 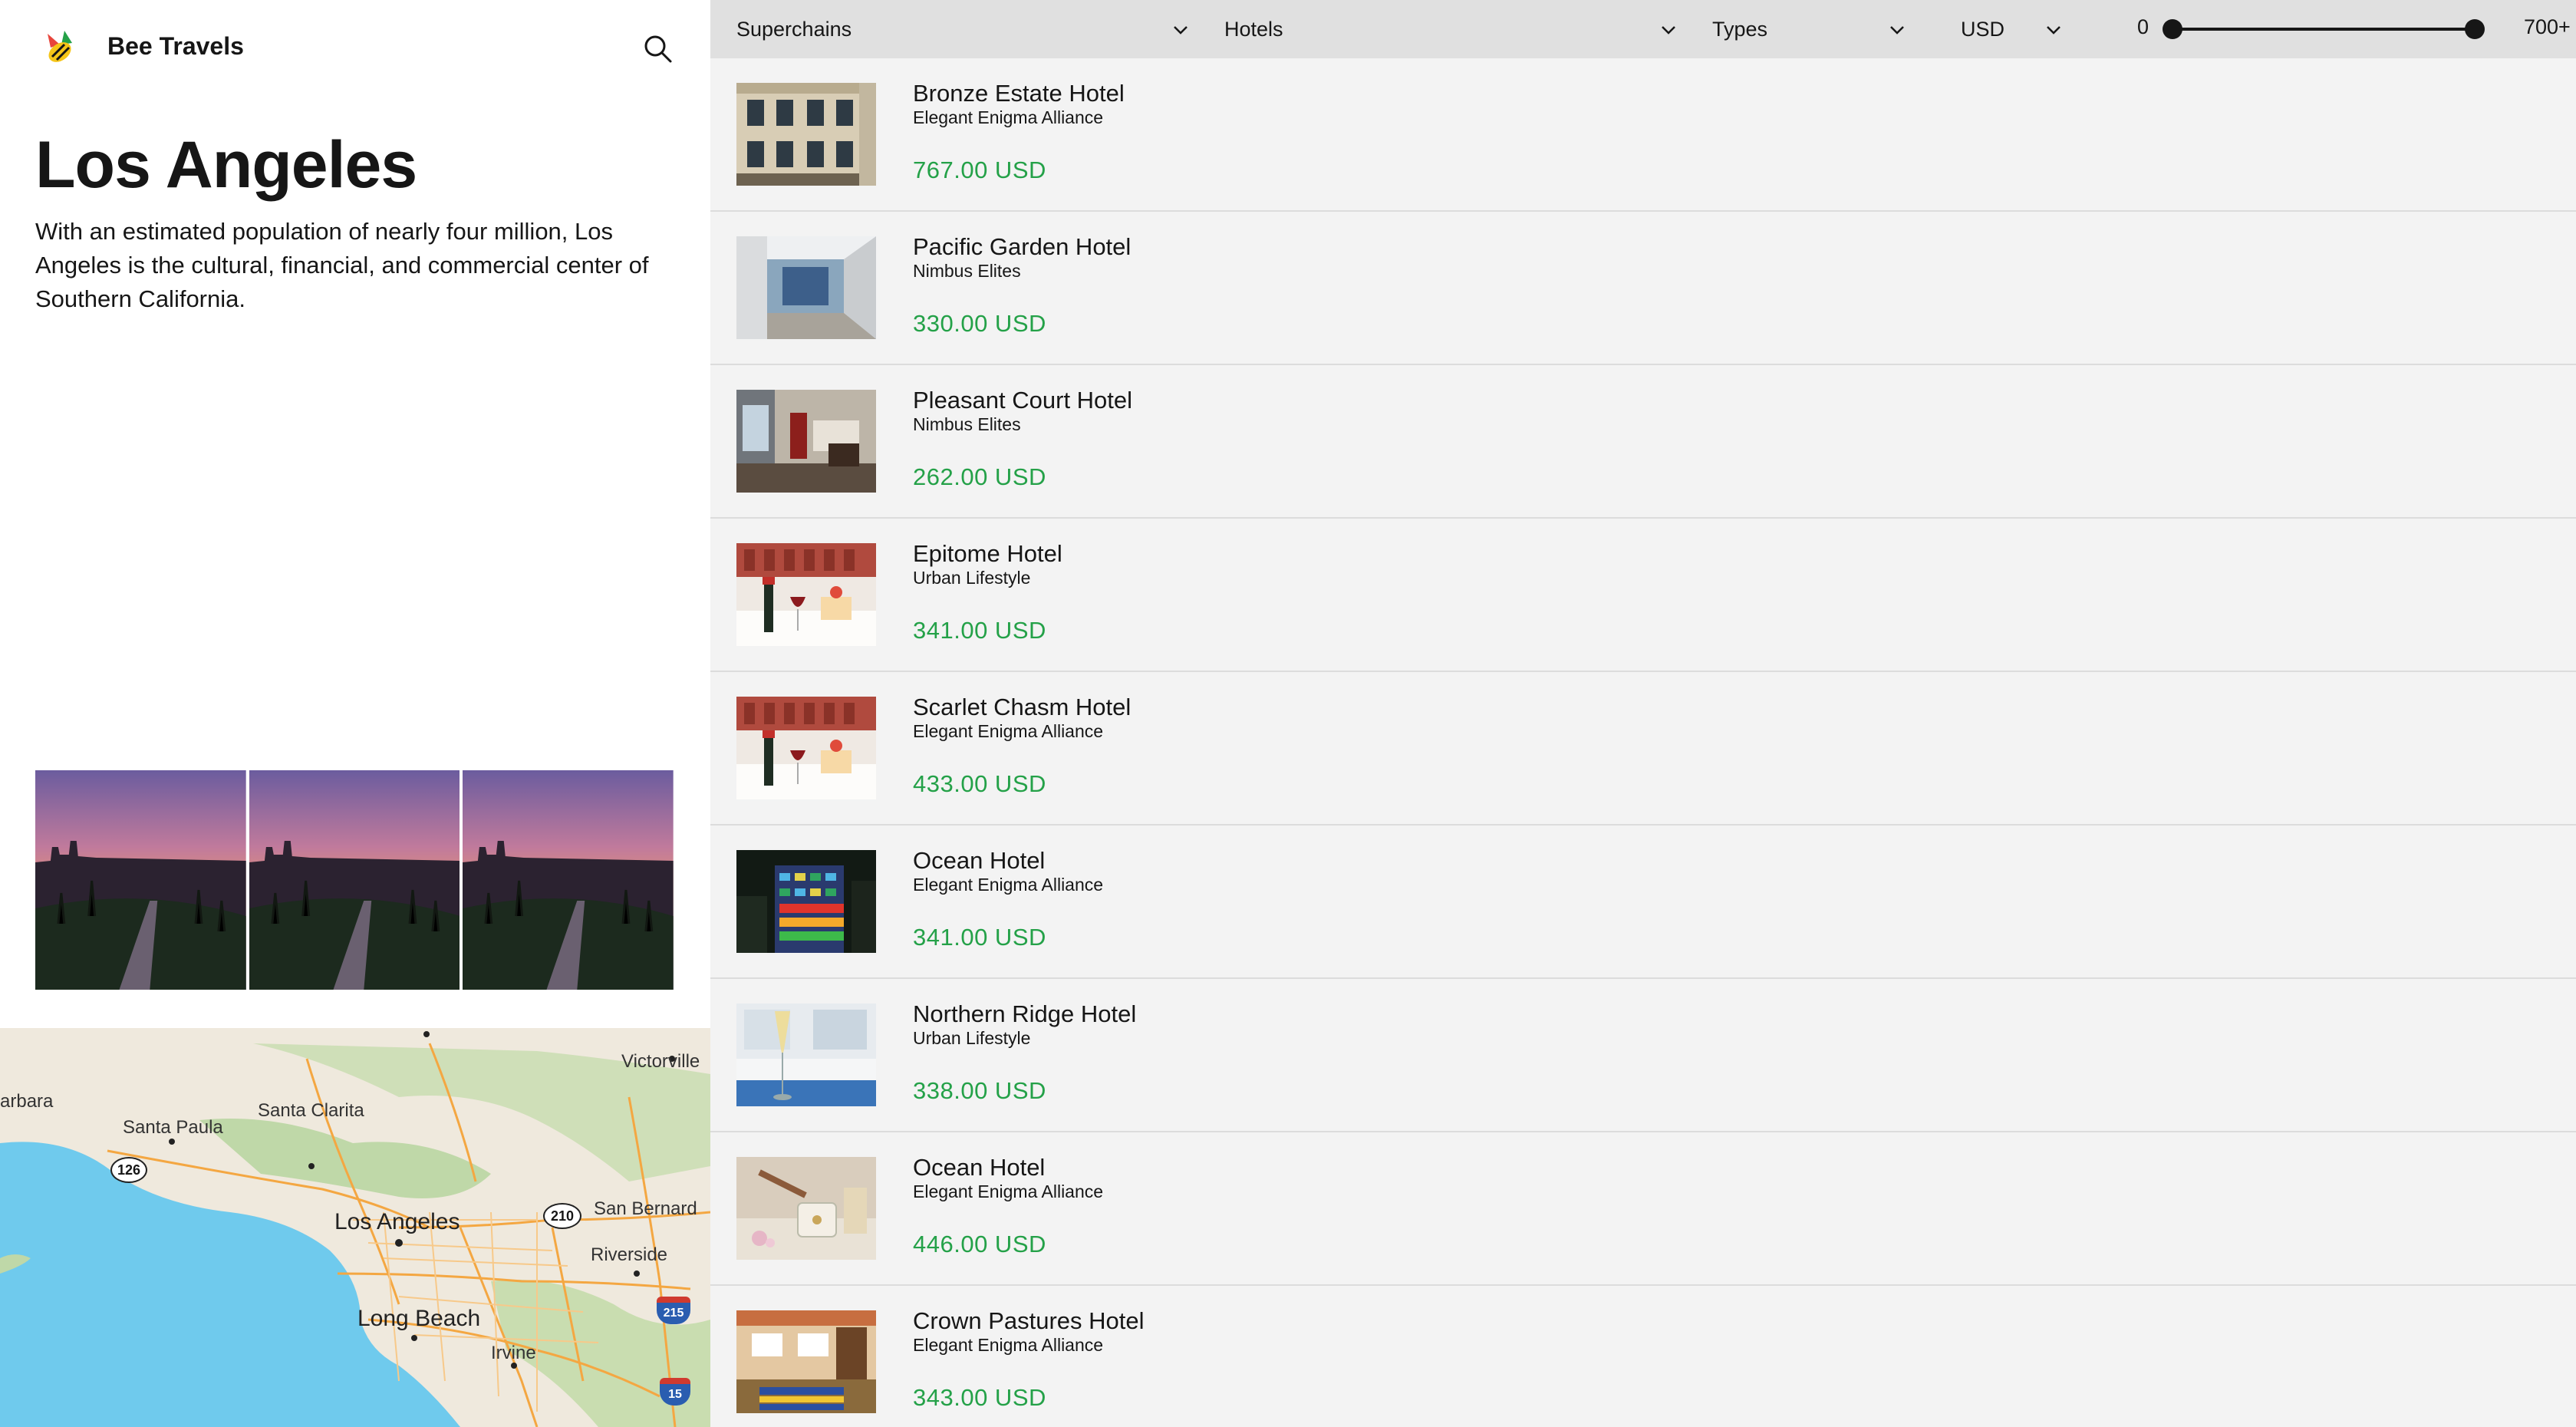 I want to click on price-slider-max-handle, so click(x=2475, y=29).